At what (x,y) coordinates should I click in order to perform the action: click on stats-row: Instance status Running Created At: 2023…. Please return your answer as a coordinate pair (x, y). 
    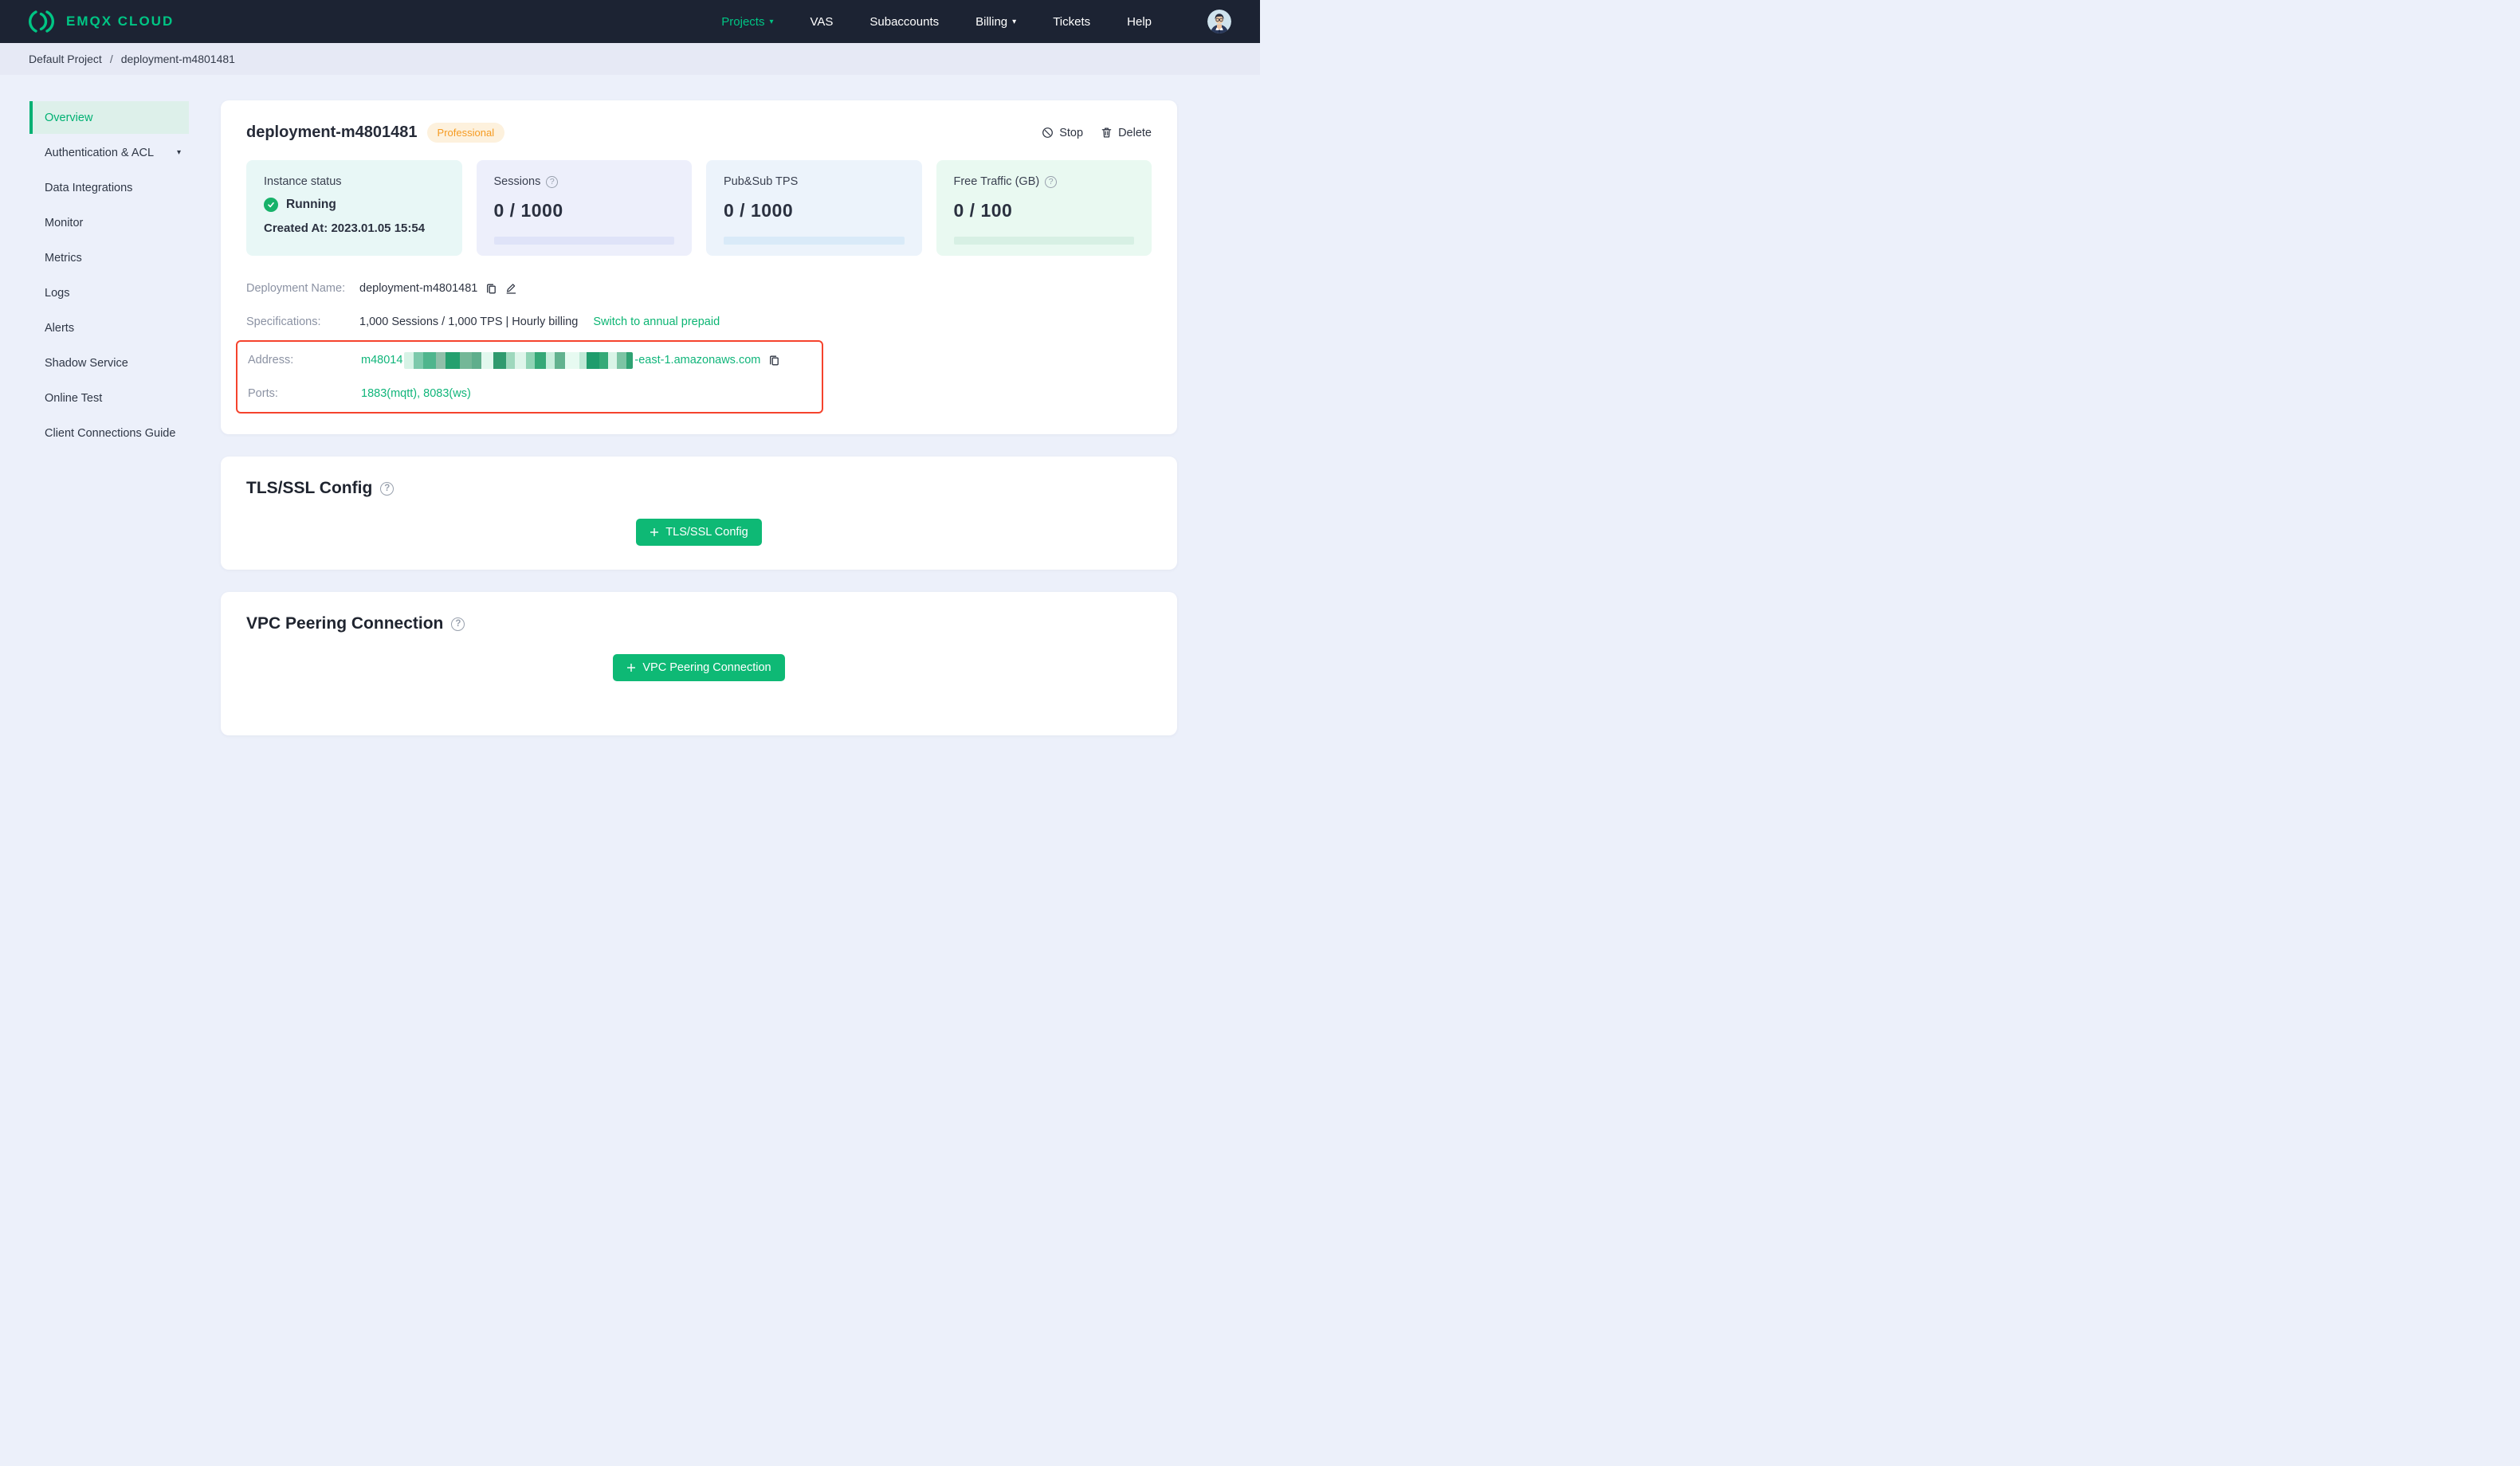
    Looking at the image, I should click on (699, 208).